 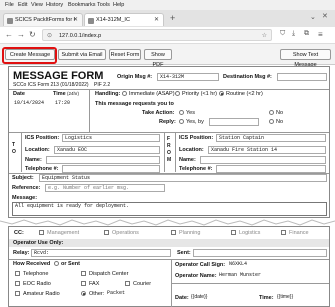 What do you see at coordinates (9, 34) in the screenshot?
I see `back-icon: ←` at bounding box center [9, 34].